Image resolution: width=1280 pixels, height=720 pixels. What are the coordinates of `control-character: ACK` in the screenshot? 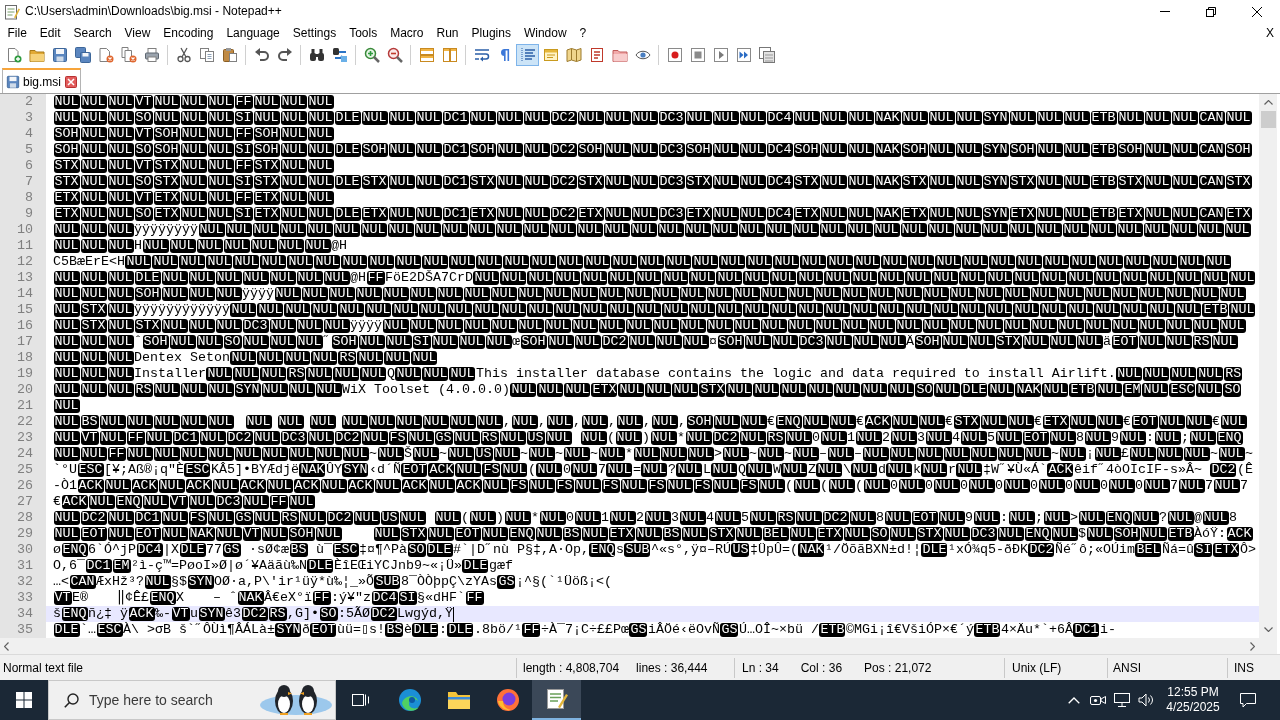 It's located at (144, 486).